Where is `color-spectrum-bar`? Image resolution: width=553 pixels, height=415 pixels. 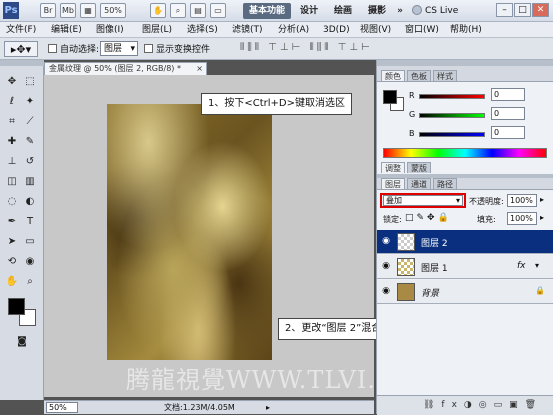
color-spectrum-bar is located at coordinates (465, 153).